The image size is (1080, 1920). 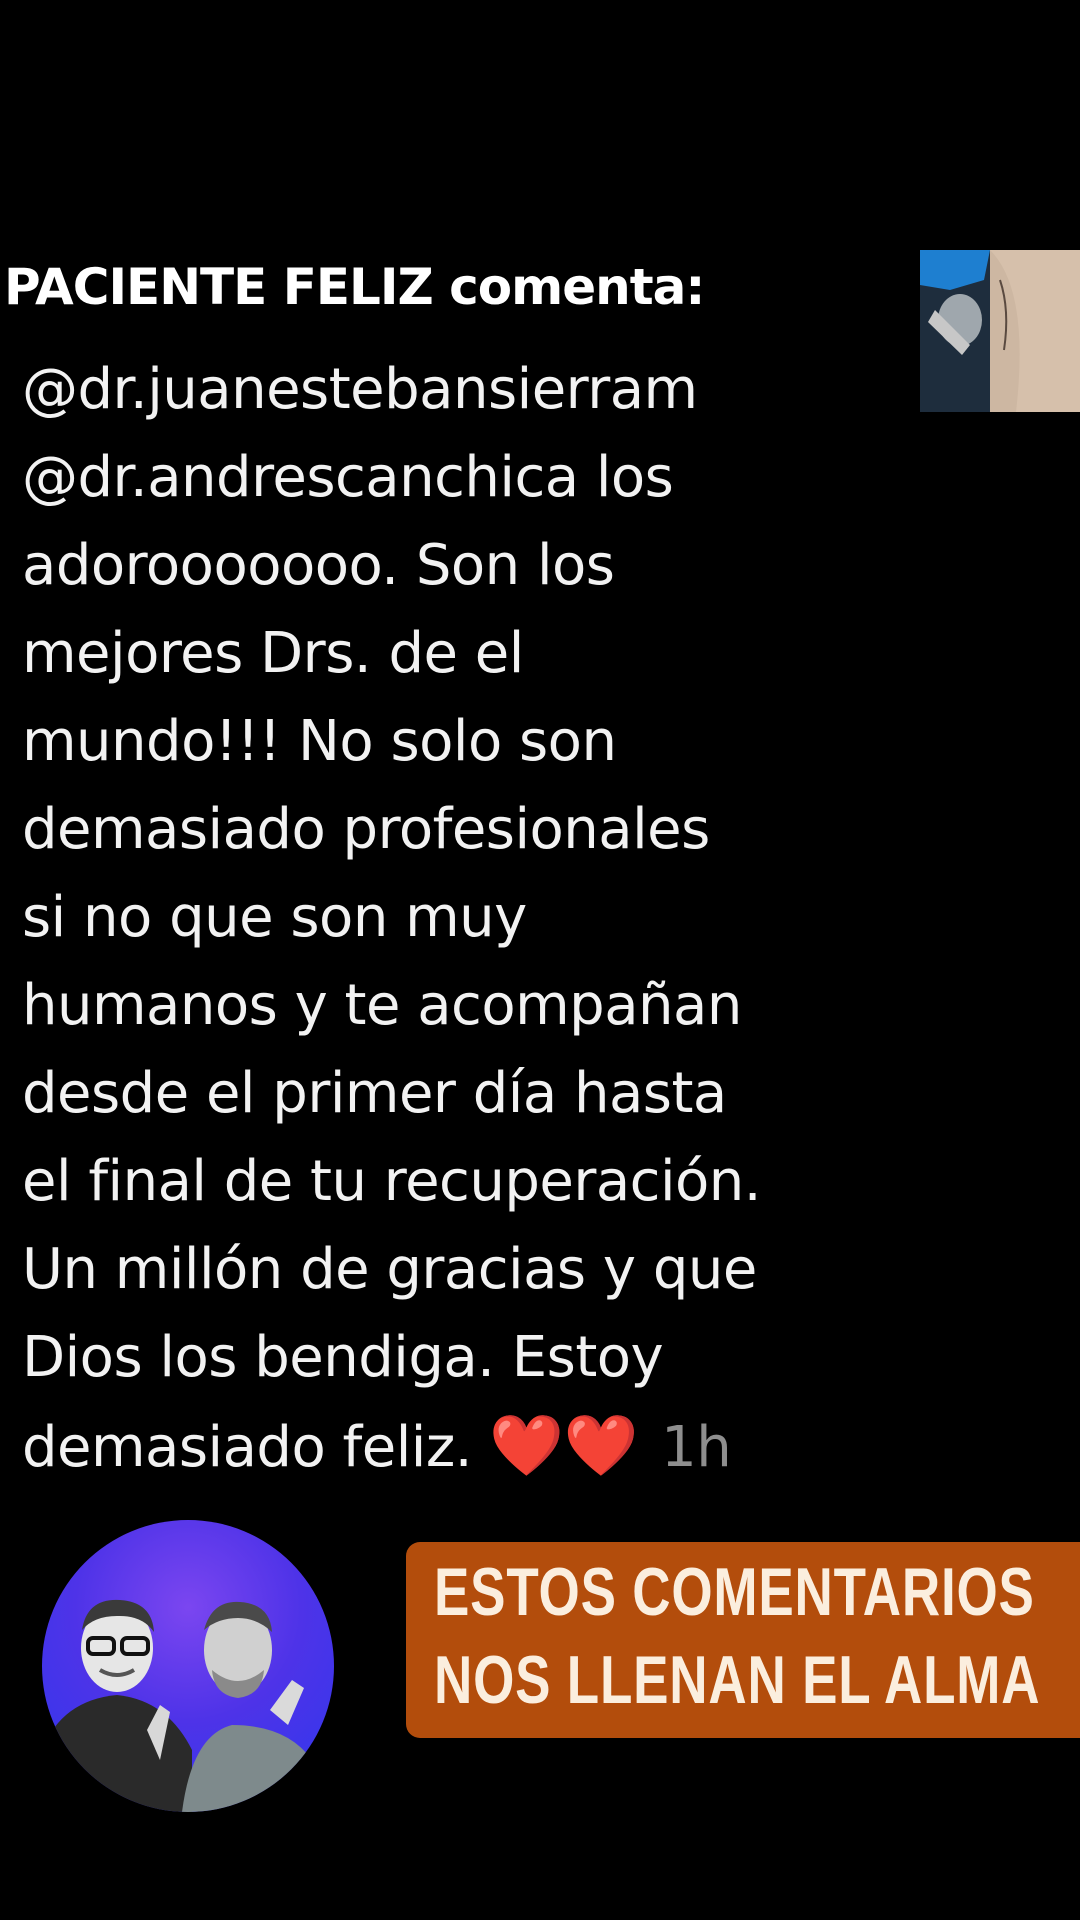 I want to click on comment-line: humanos y te acompañan, so click(x=382, y=1005).